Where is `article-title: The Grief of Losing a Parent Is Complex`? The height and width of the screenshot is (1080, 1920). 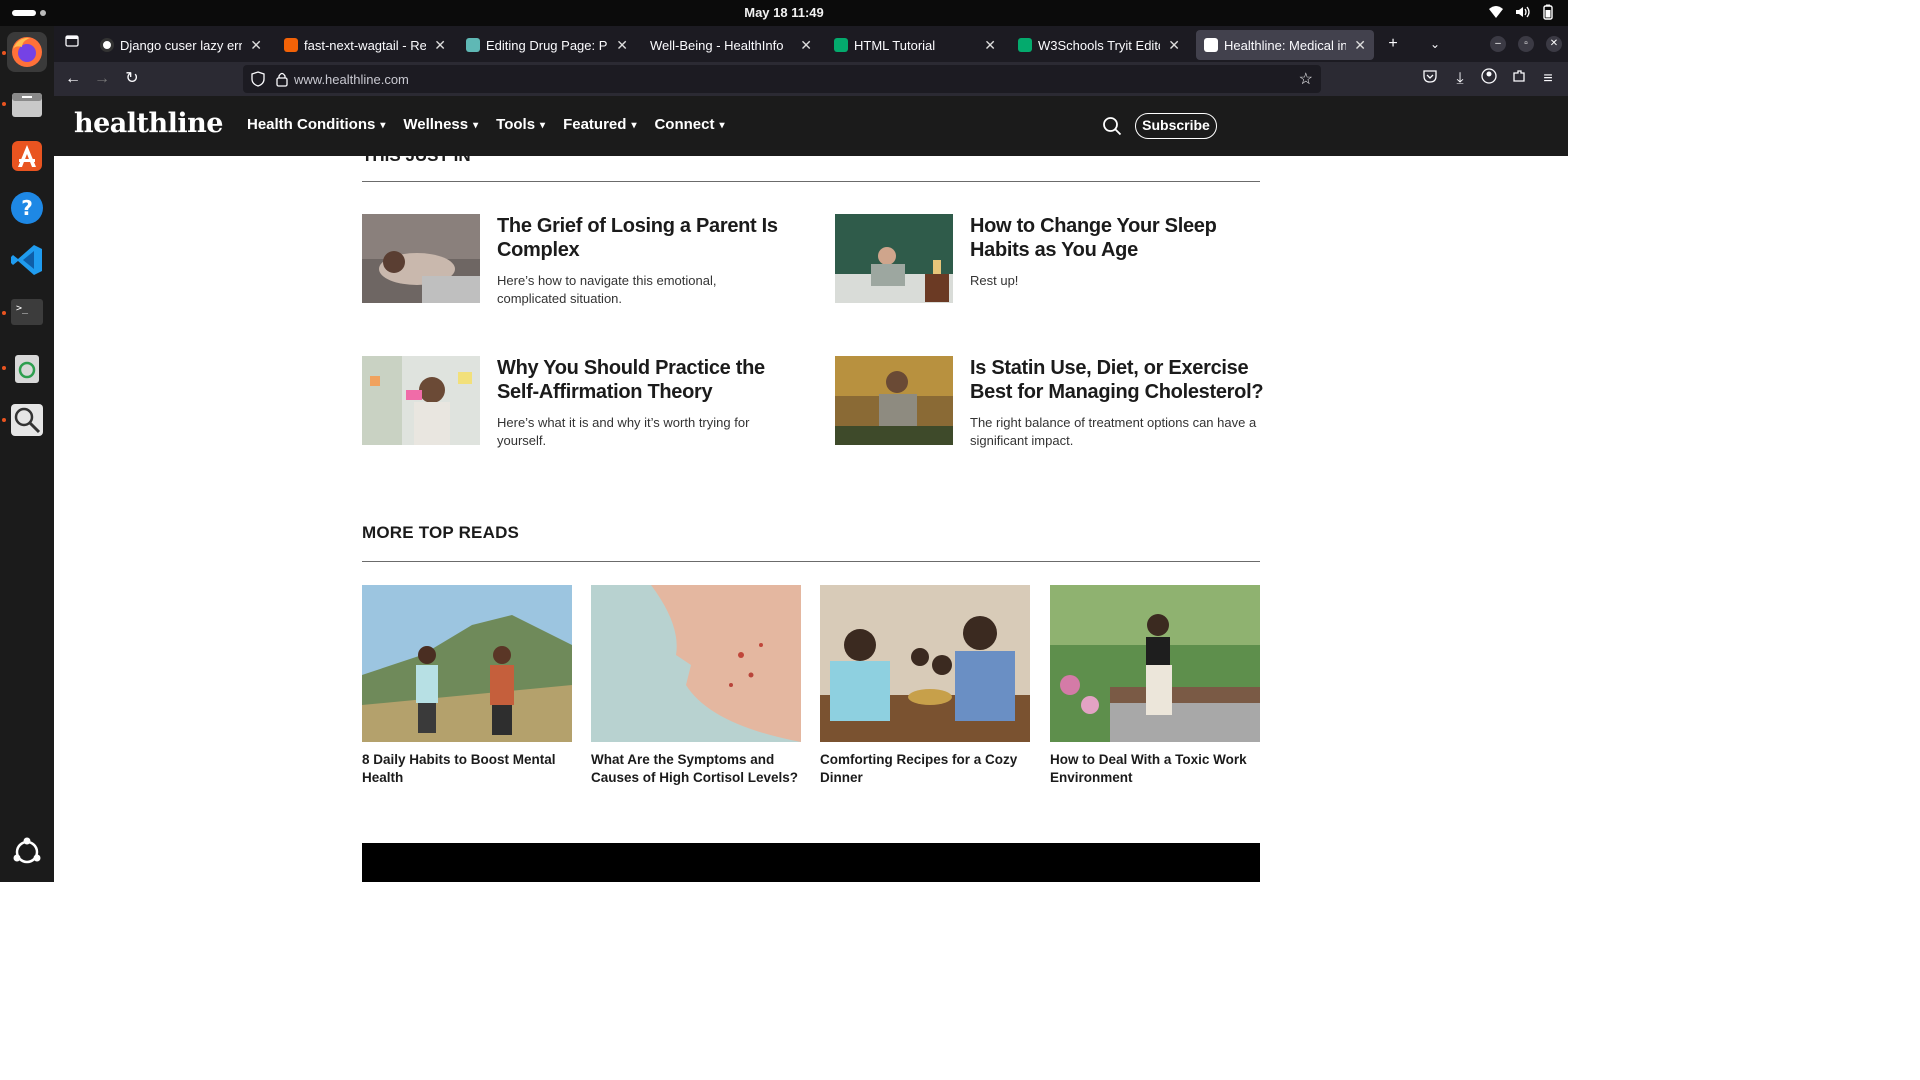
article-title: The Grief of Losing a Parent Is Complex is located at coordinates (644, 238).